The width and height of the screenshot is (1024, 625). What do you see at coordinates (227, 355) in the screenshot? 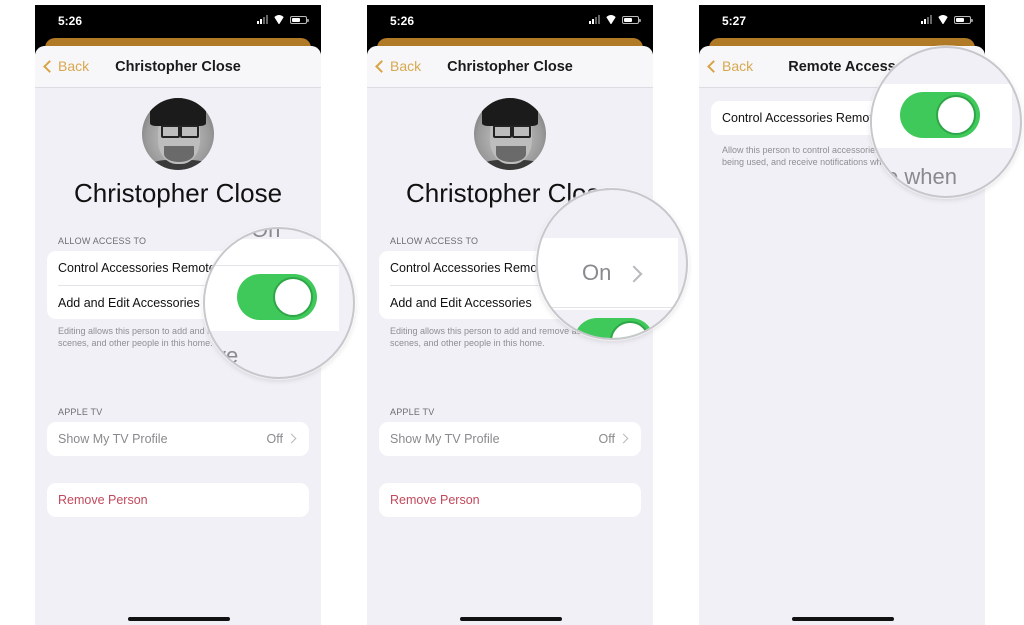
I see `magnified-footer-text: ve` at bounding box center [227, 355].